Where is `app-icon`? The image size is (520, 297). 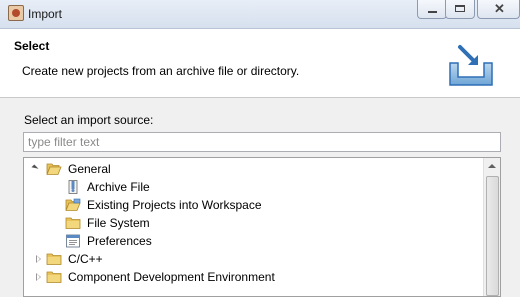 app-icon is located at coordinates (16, 13).